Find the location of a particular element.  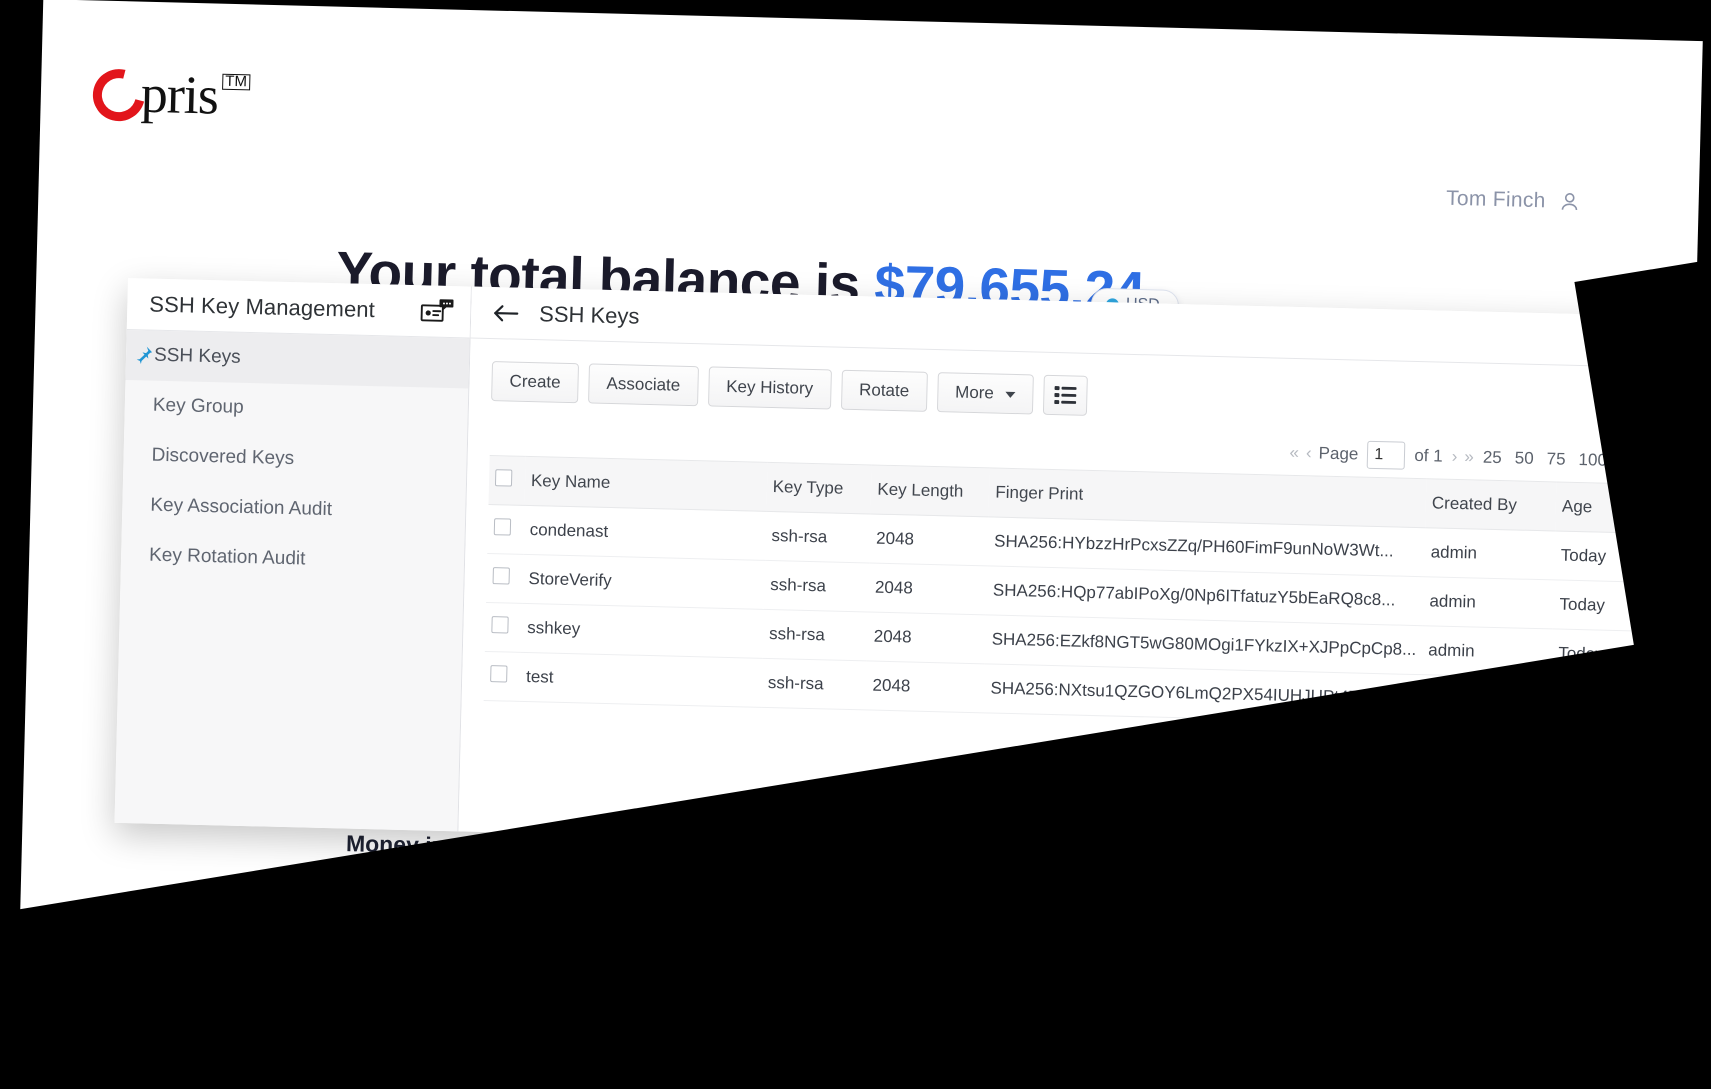

page-number-input is located at coordinates (1386, 455).